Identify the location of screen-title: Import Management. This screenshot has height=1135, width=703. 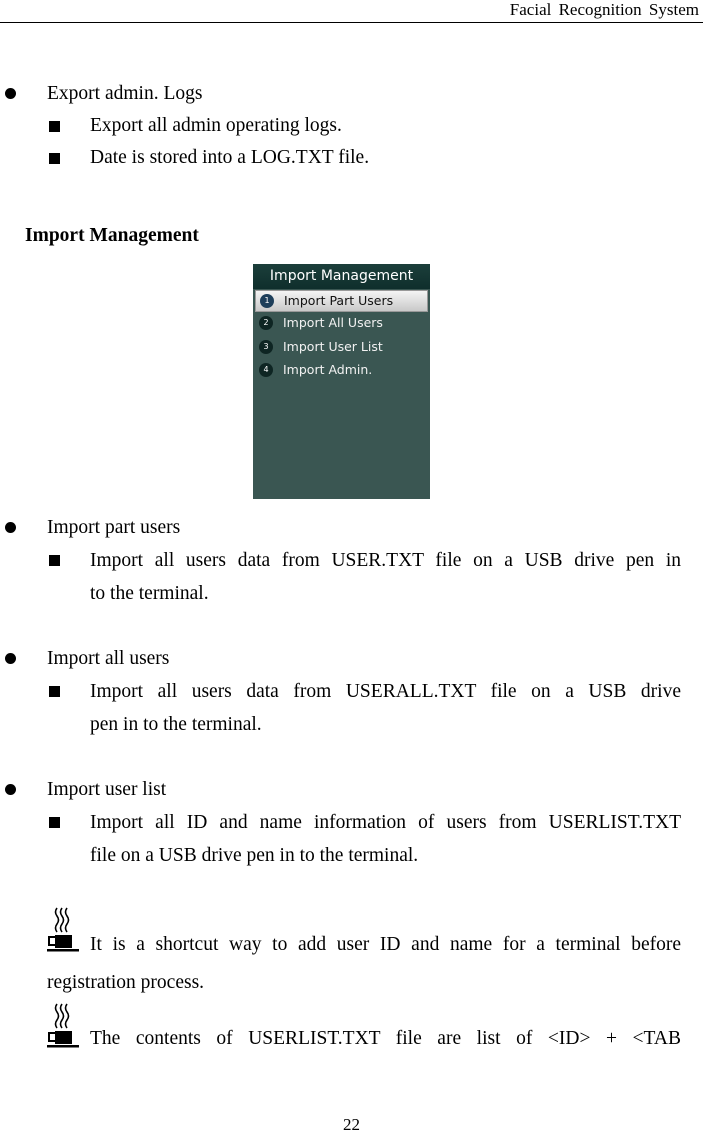
(341, 276).